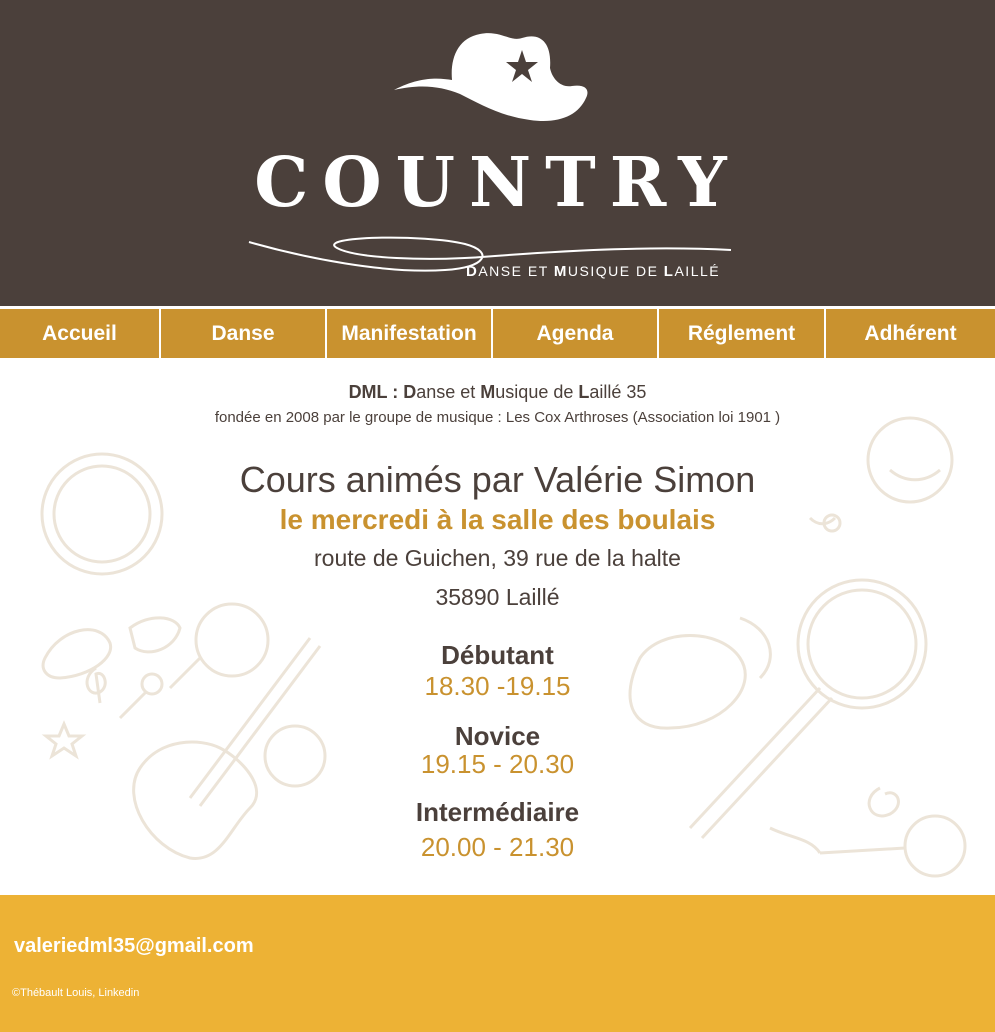  I want to click on nav-item-danse: Danse, so click(244, 333).